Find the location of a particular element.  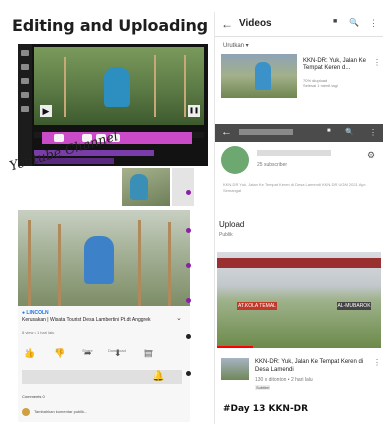

mini-thumbnail is located at coordinates (146, 187).